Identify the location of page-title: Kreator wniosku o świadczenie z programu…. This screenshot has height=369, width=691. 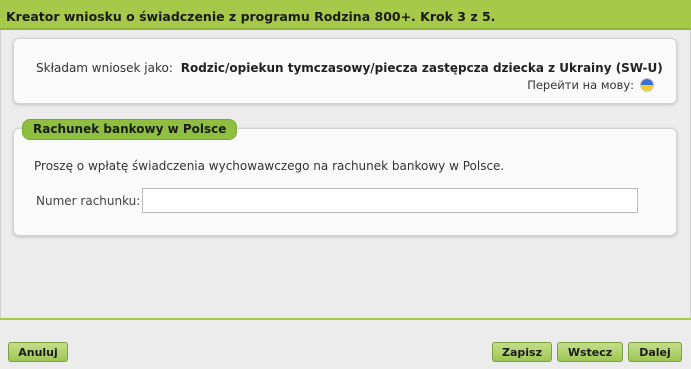
(251, 16).